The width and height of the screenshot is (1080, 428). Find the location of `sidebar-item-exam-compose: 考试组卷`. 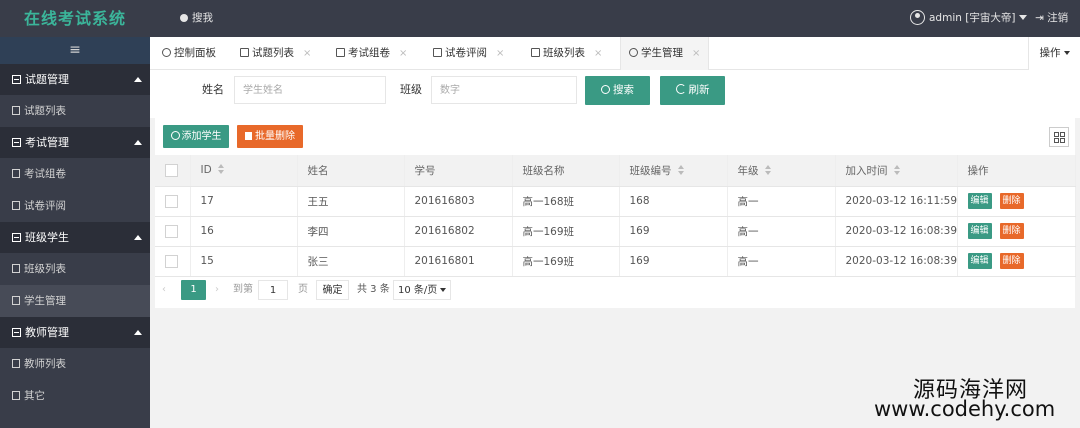

sidebar-item-exam-compose: 考试组卷 is located at coordinates (75, 174).